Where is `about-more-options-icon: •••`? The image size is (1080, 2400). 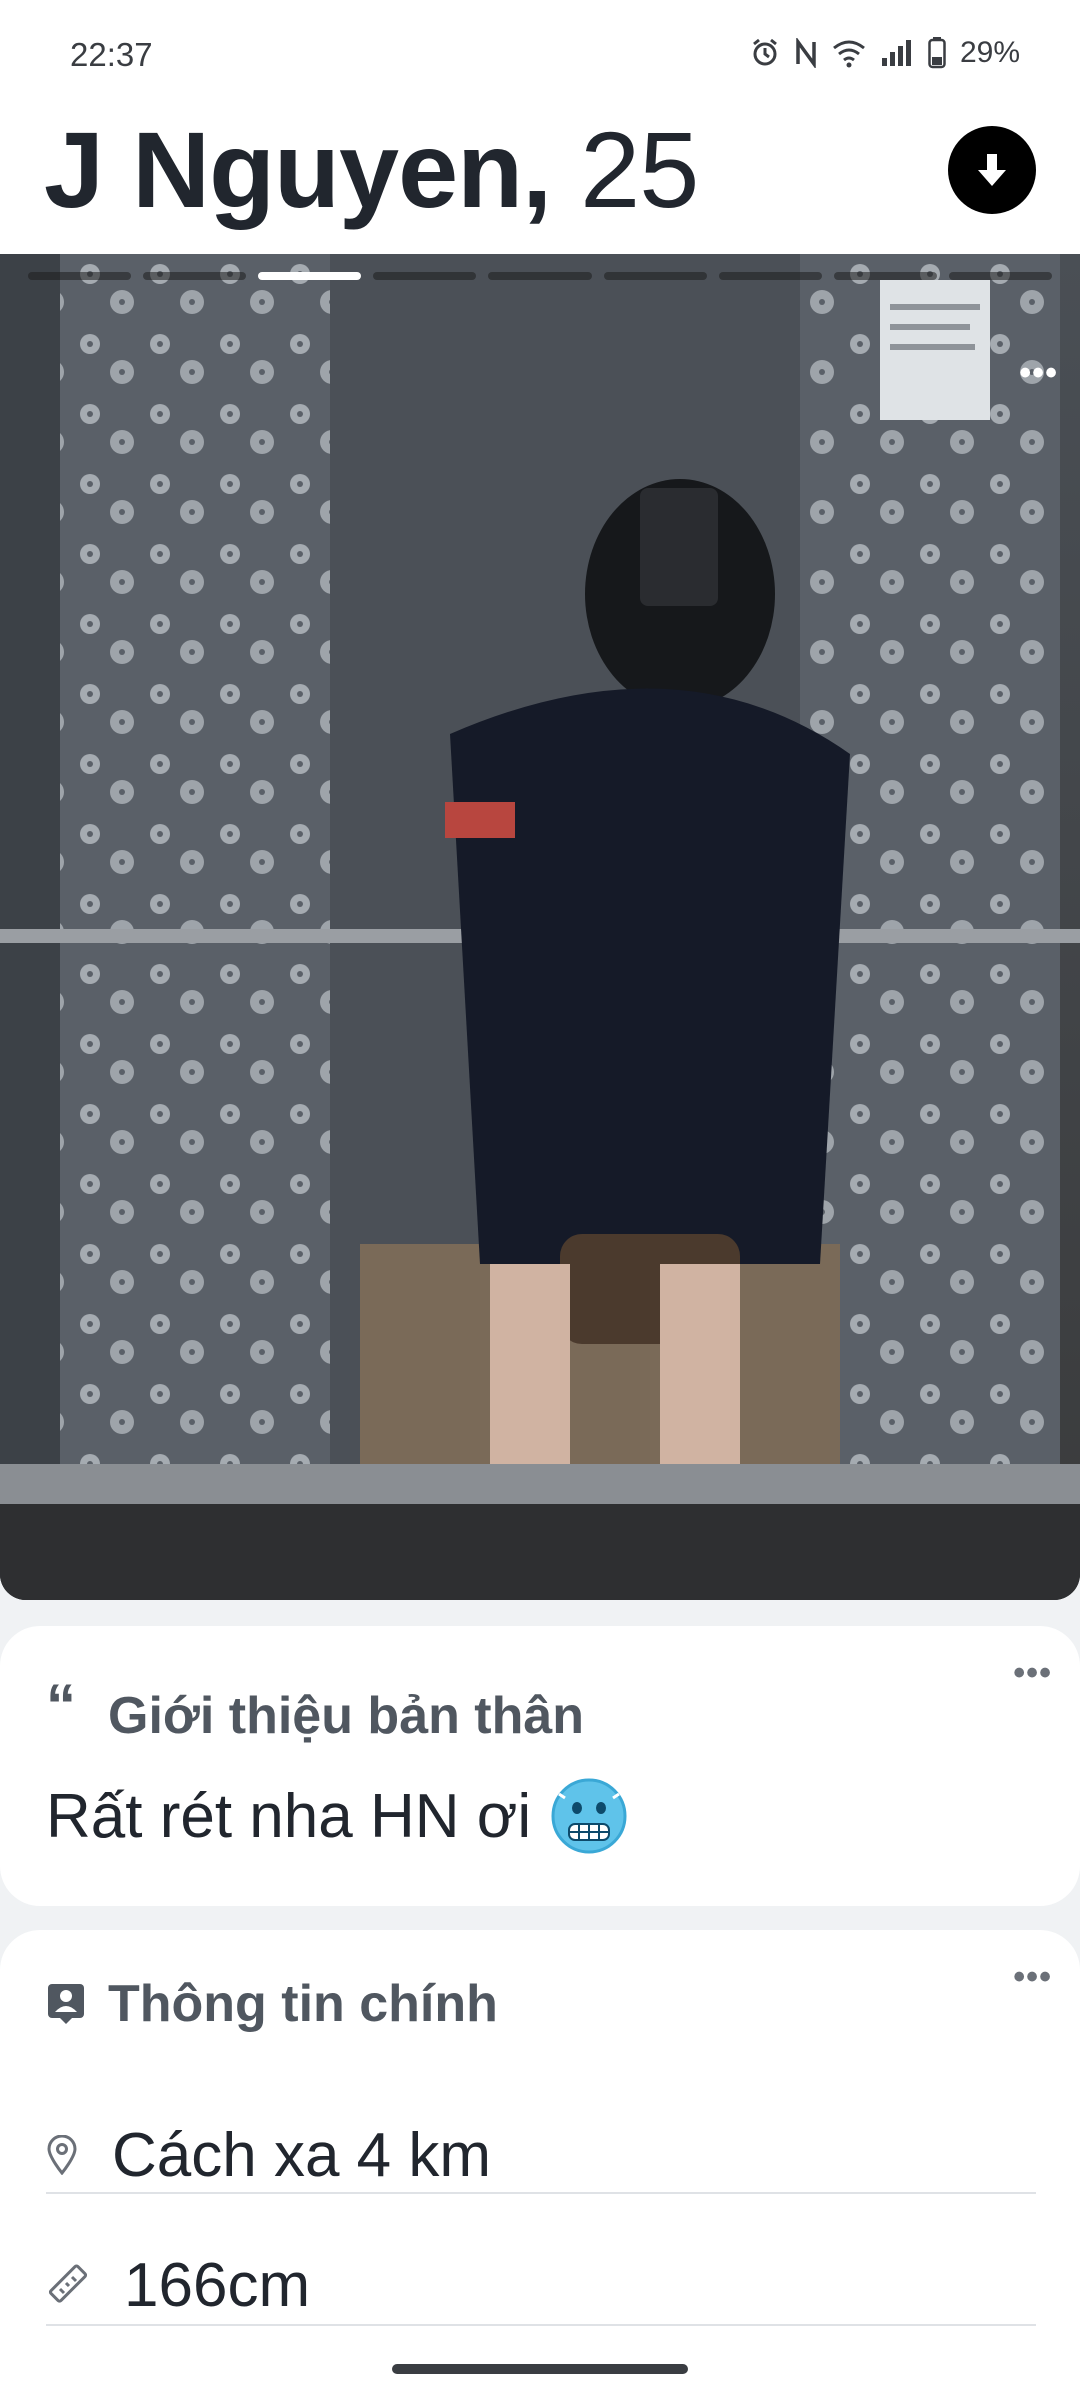
about-more-options-icon: ••• is located at coordinates (1032, 1673).